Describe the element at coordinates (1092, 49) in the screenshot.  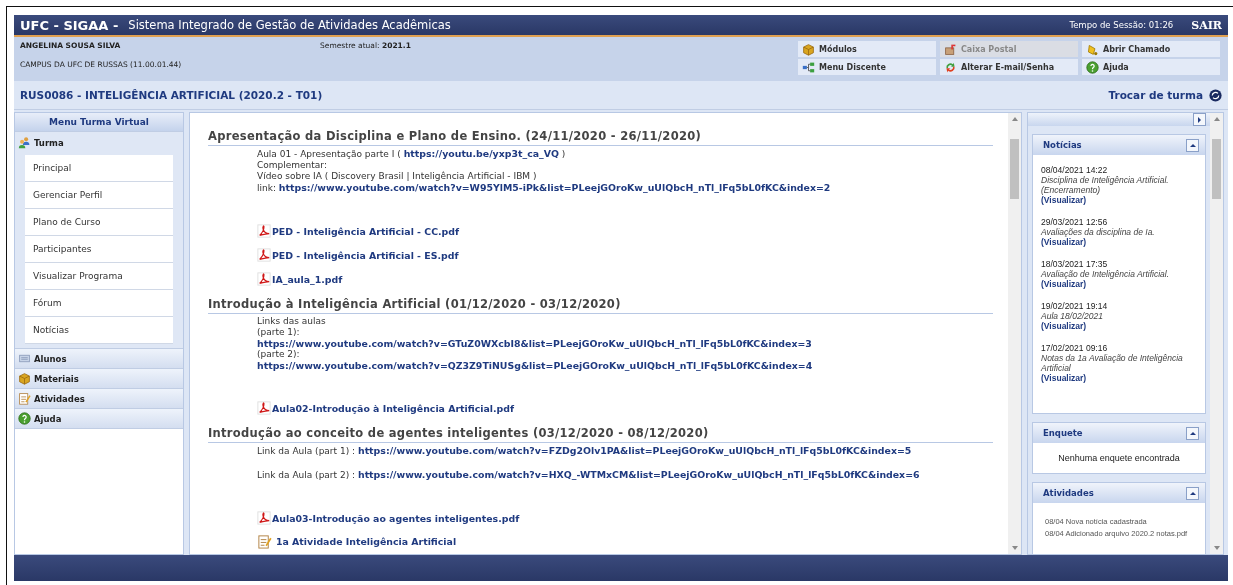
I see `bell-icon` at that location.